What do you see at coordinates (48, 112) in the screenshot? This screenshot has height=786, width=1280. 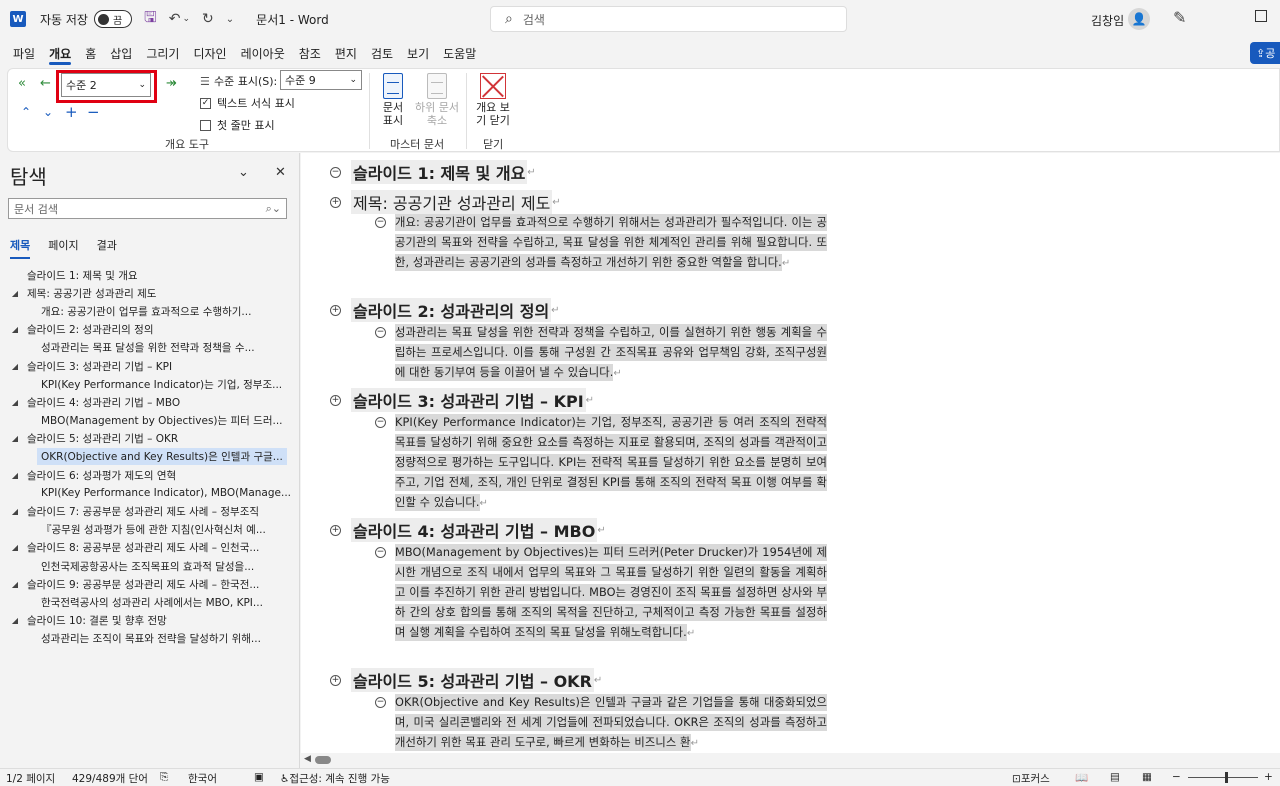 I see `move-down-icon: ⌄` at bounding box center [48, 112].